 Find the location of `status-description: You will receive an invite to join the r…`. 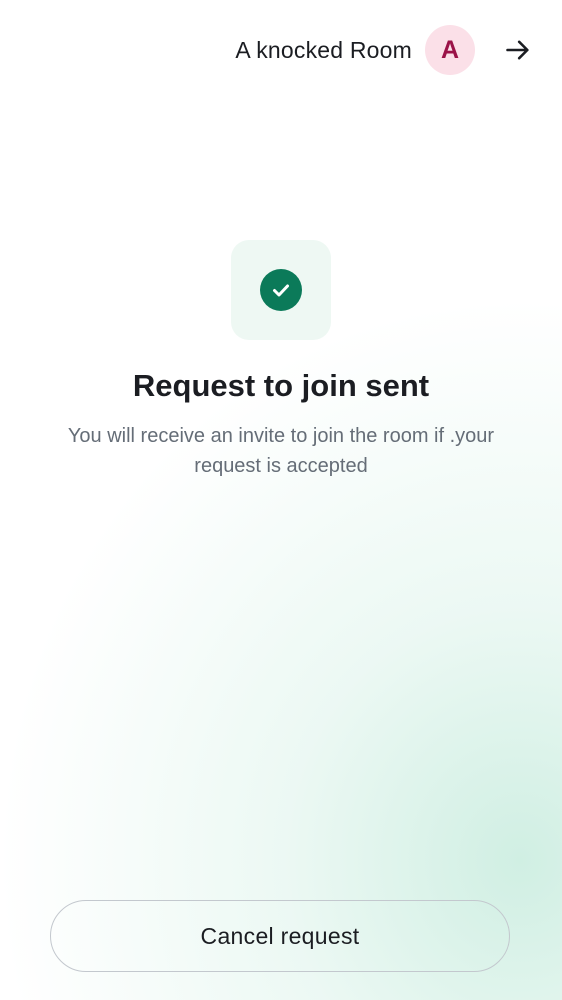

status-description: You will receive an invite to join the r… is located at coordinates (281, 451).